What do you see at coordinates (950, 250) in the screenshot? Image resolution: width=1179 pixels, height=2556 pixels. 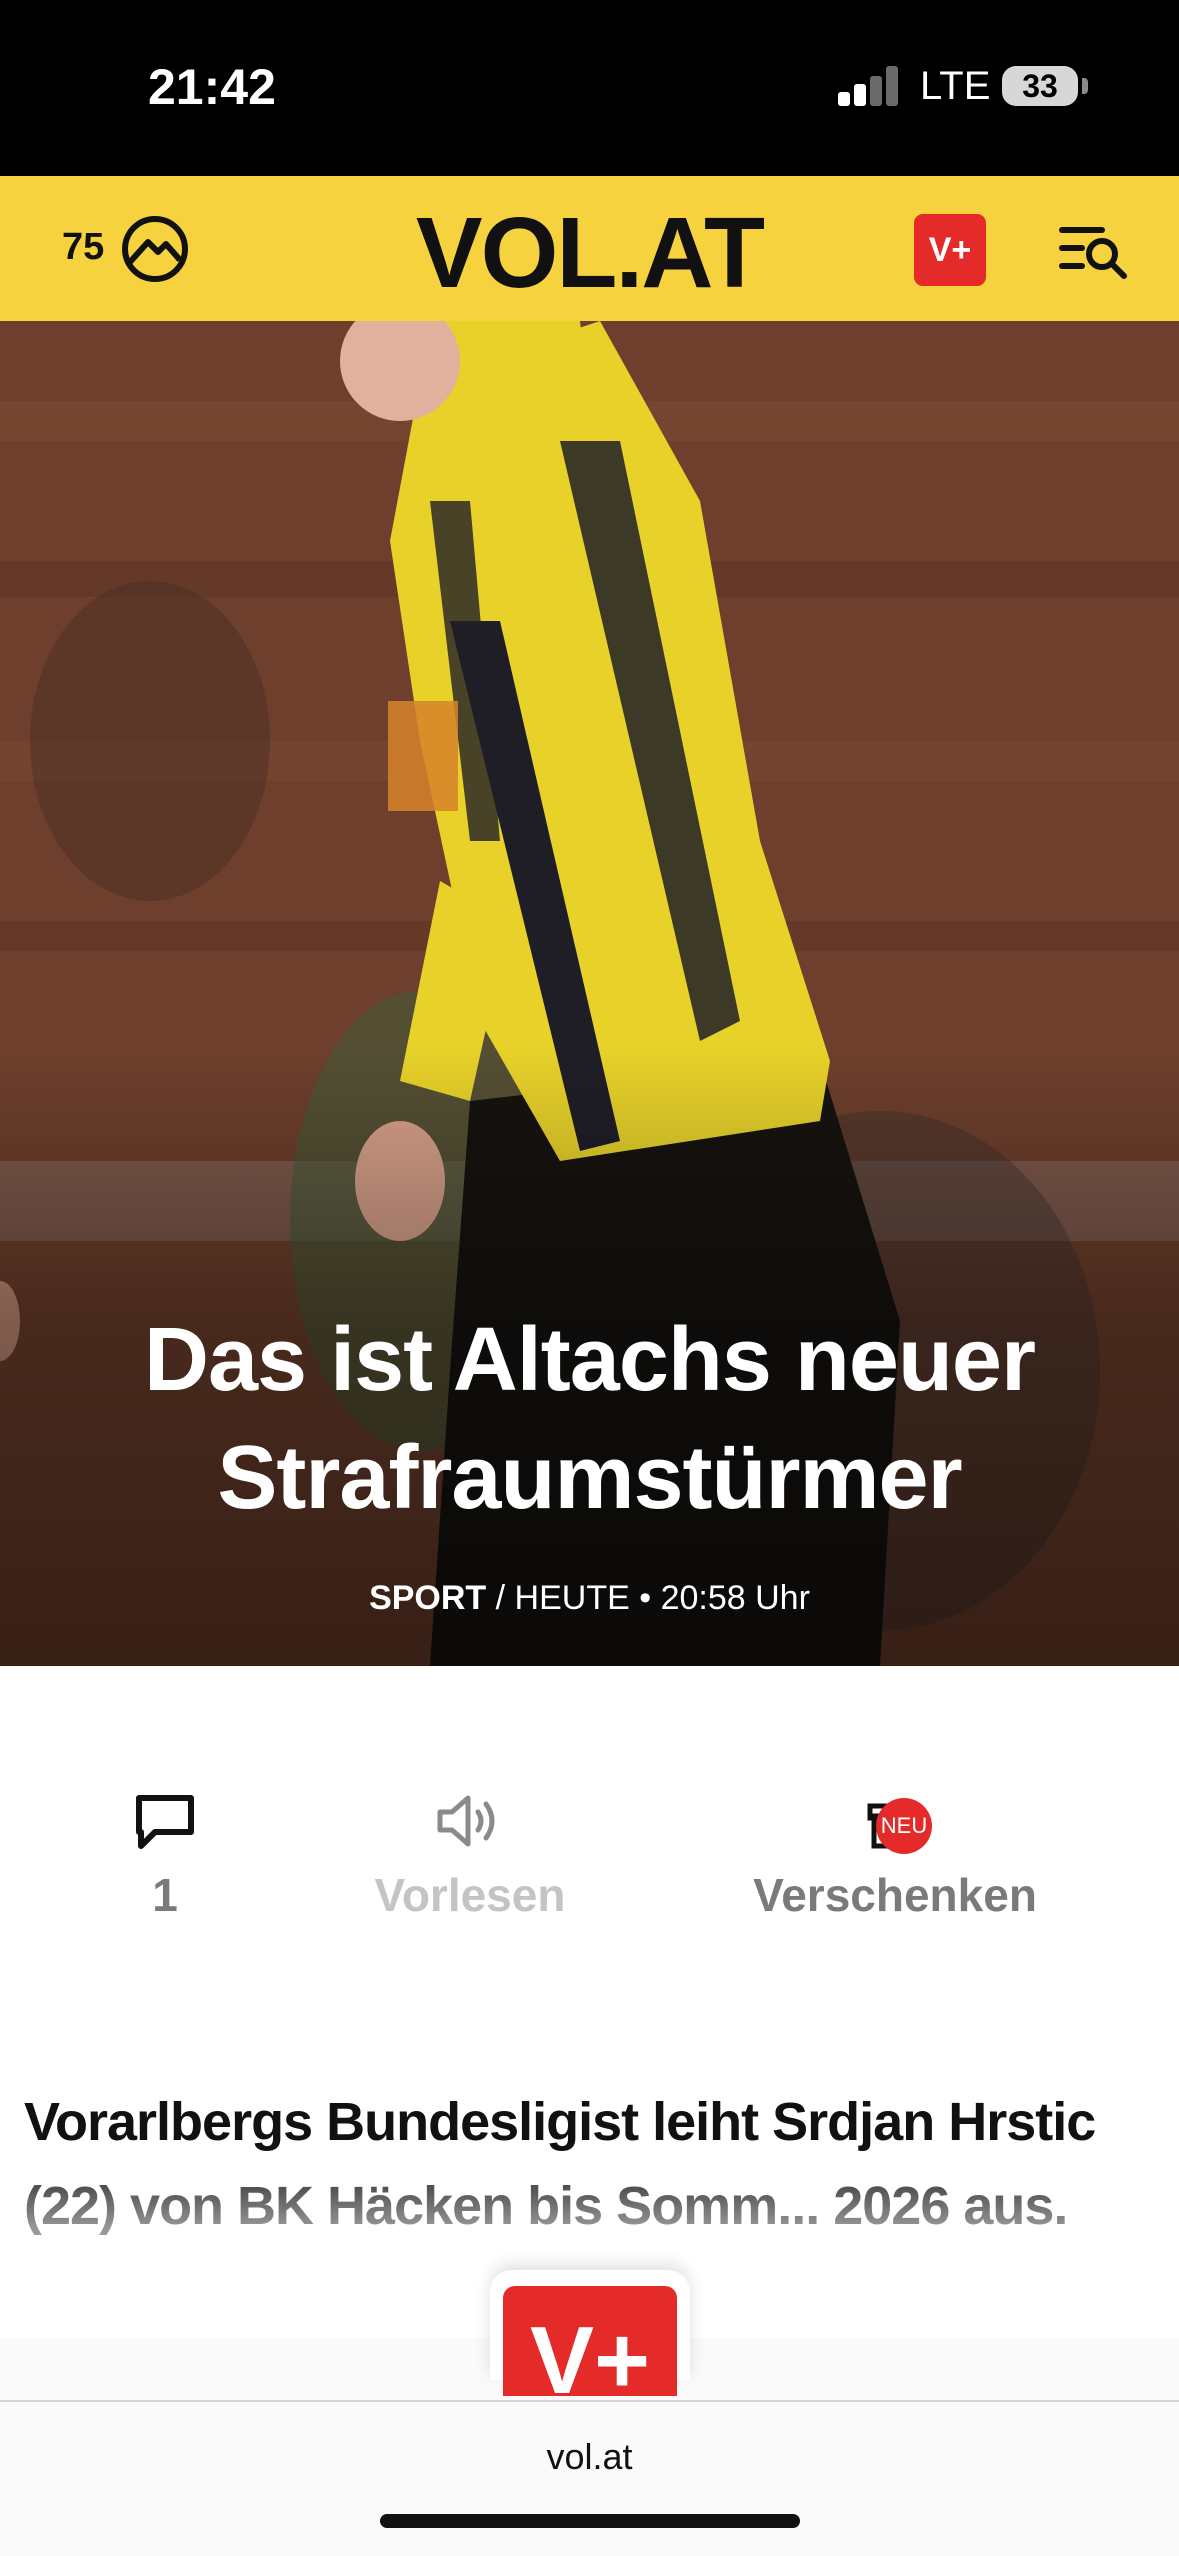 I see `vplus-button: V+` at bounding box center [950, 250].